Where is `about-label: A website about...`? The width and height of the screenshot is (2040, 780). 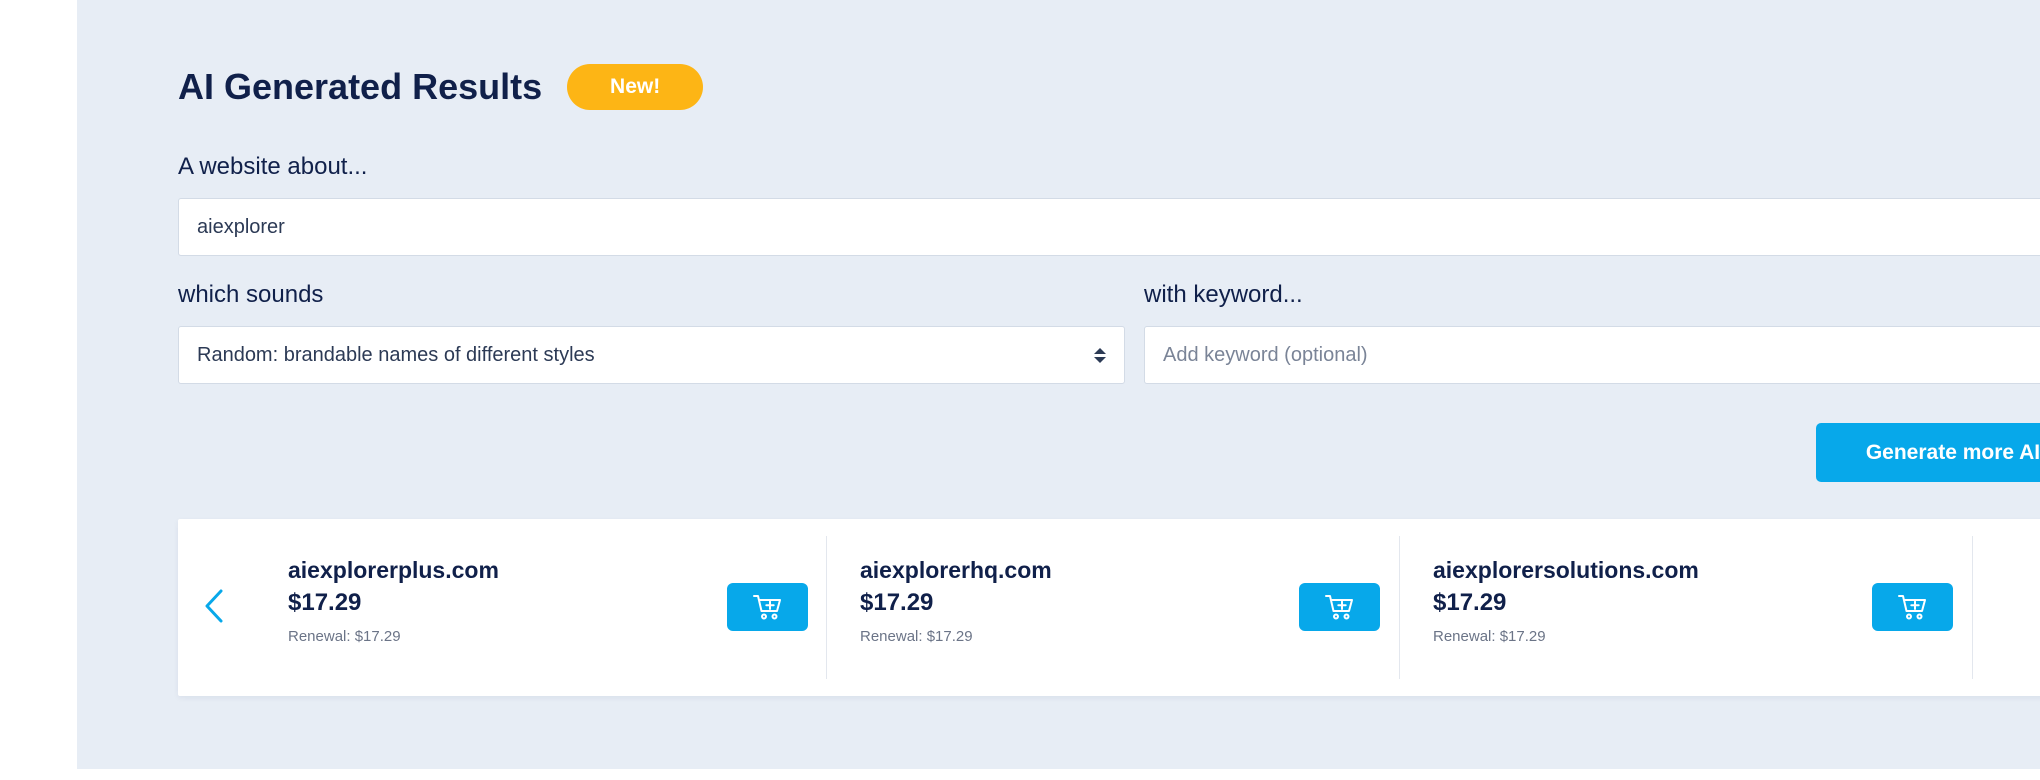 about-label: A website about... is located at coordinates (273, 166).